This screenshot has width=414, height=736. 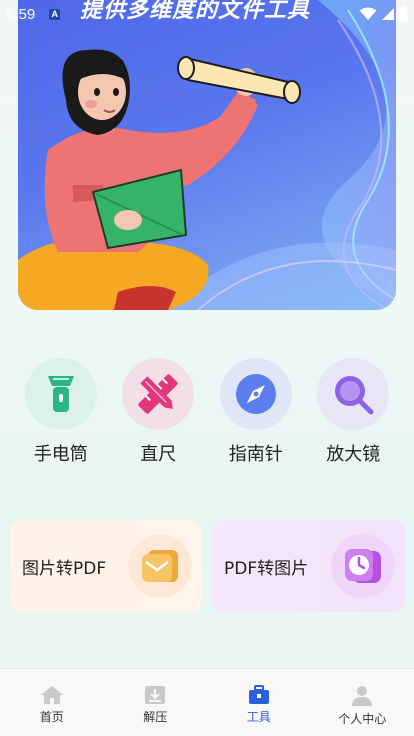 I want to click on tool-label: 手电筒, so click(x=60, y=454).